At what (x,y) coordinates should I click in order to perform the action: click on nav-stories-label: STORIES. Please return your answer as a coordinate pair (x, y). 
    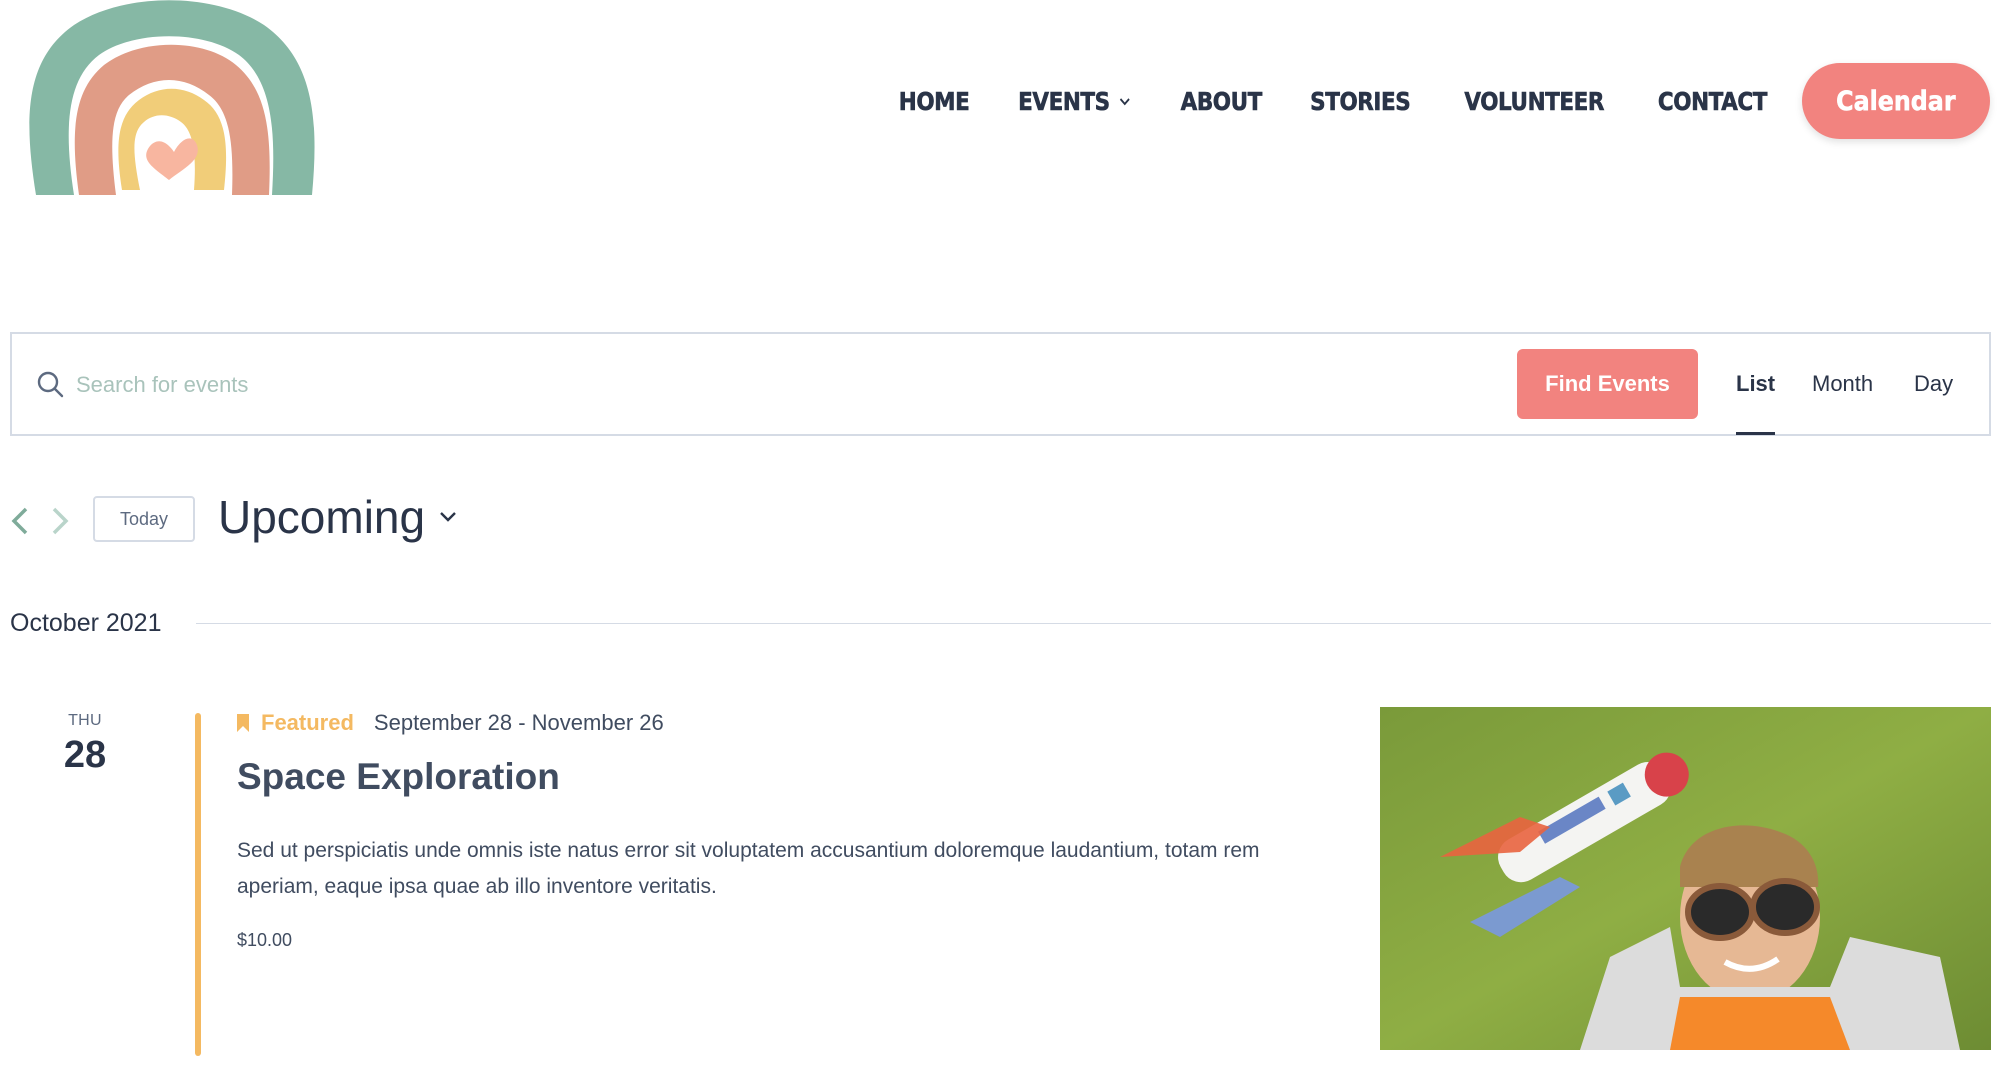
    Looking at the image, I should click on (1360, 101).